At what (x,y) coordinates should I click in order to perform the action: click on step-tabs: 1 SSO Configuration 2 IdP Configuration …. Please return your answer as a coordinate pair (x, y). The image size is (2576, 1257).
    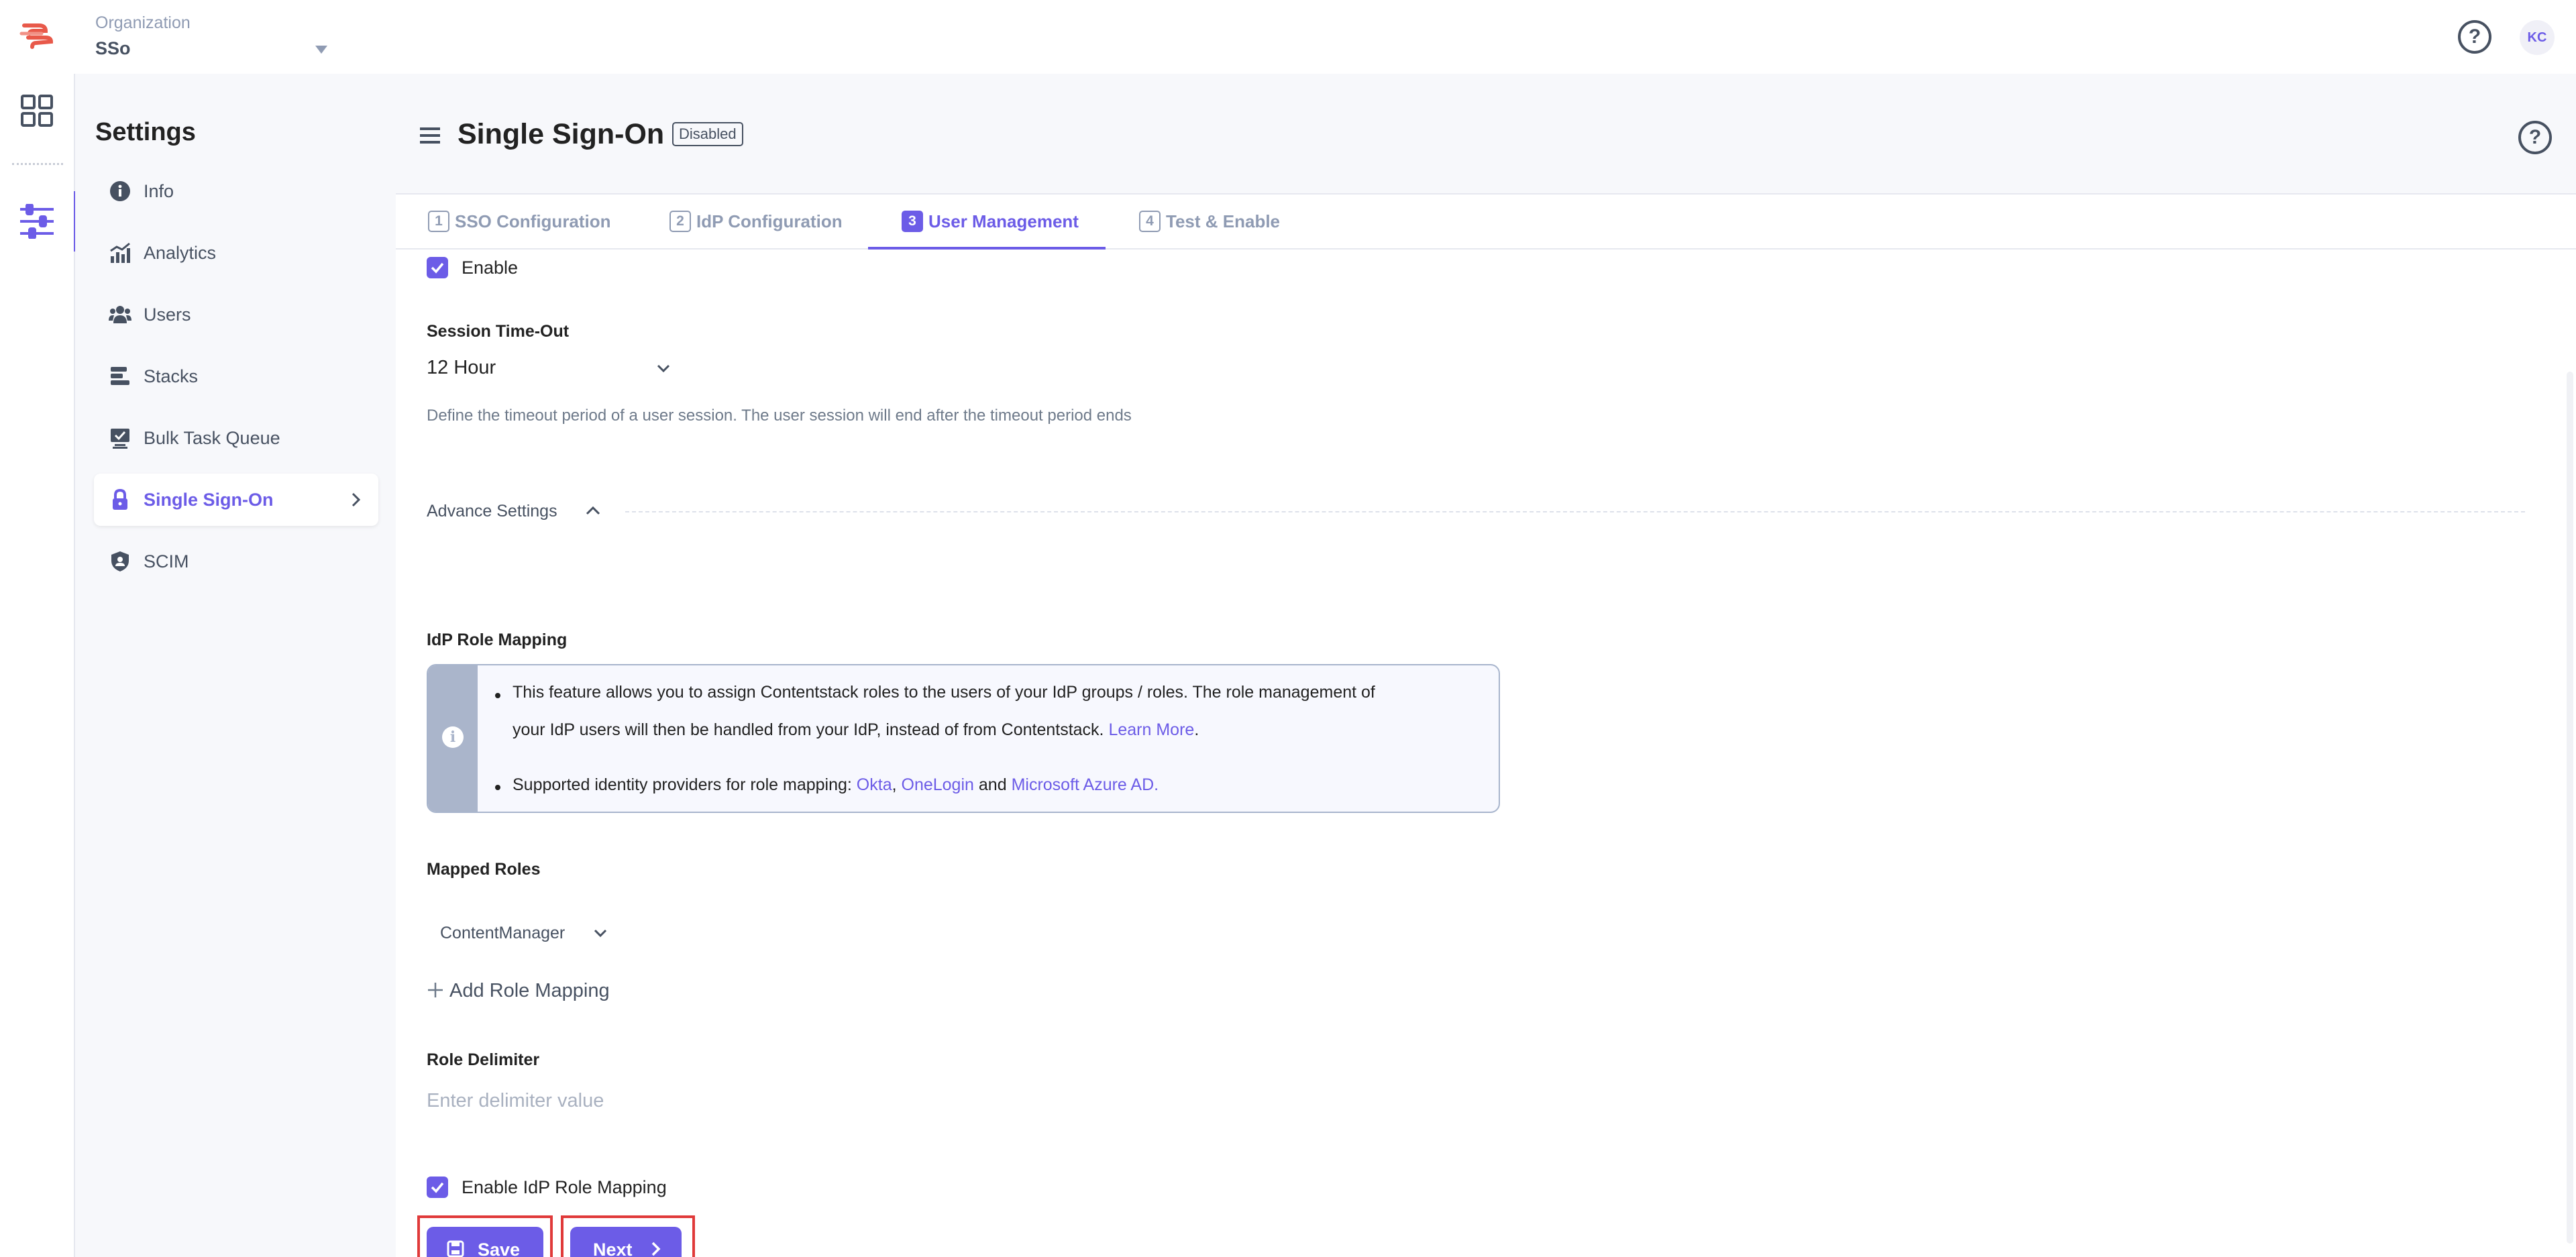
    Looking at the image, I should click on (1486, 222).